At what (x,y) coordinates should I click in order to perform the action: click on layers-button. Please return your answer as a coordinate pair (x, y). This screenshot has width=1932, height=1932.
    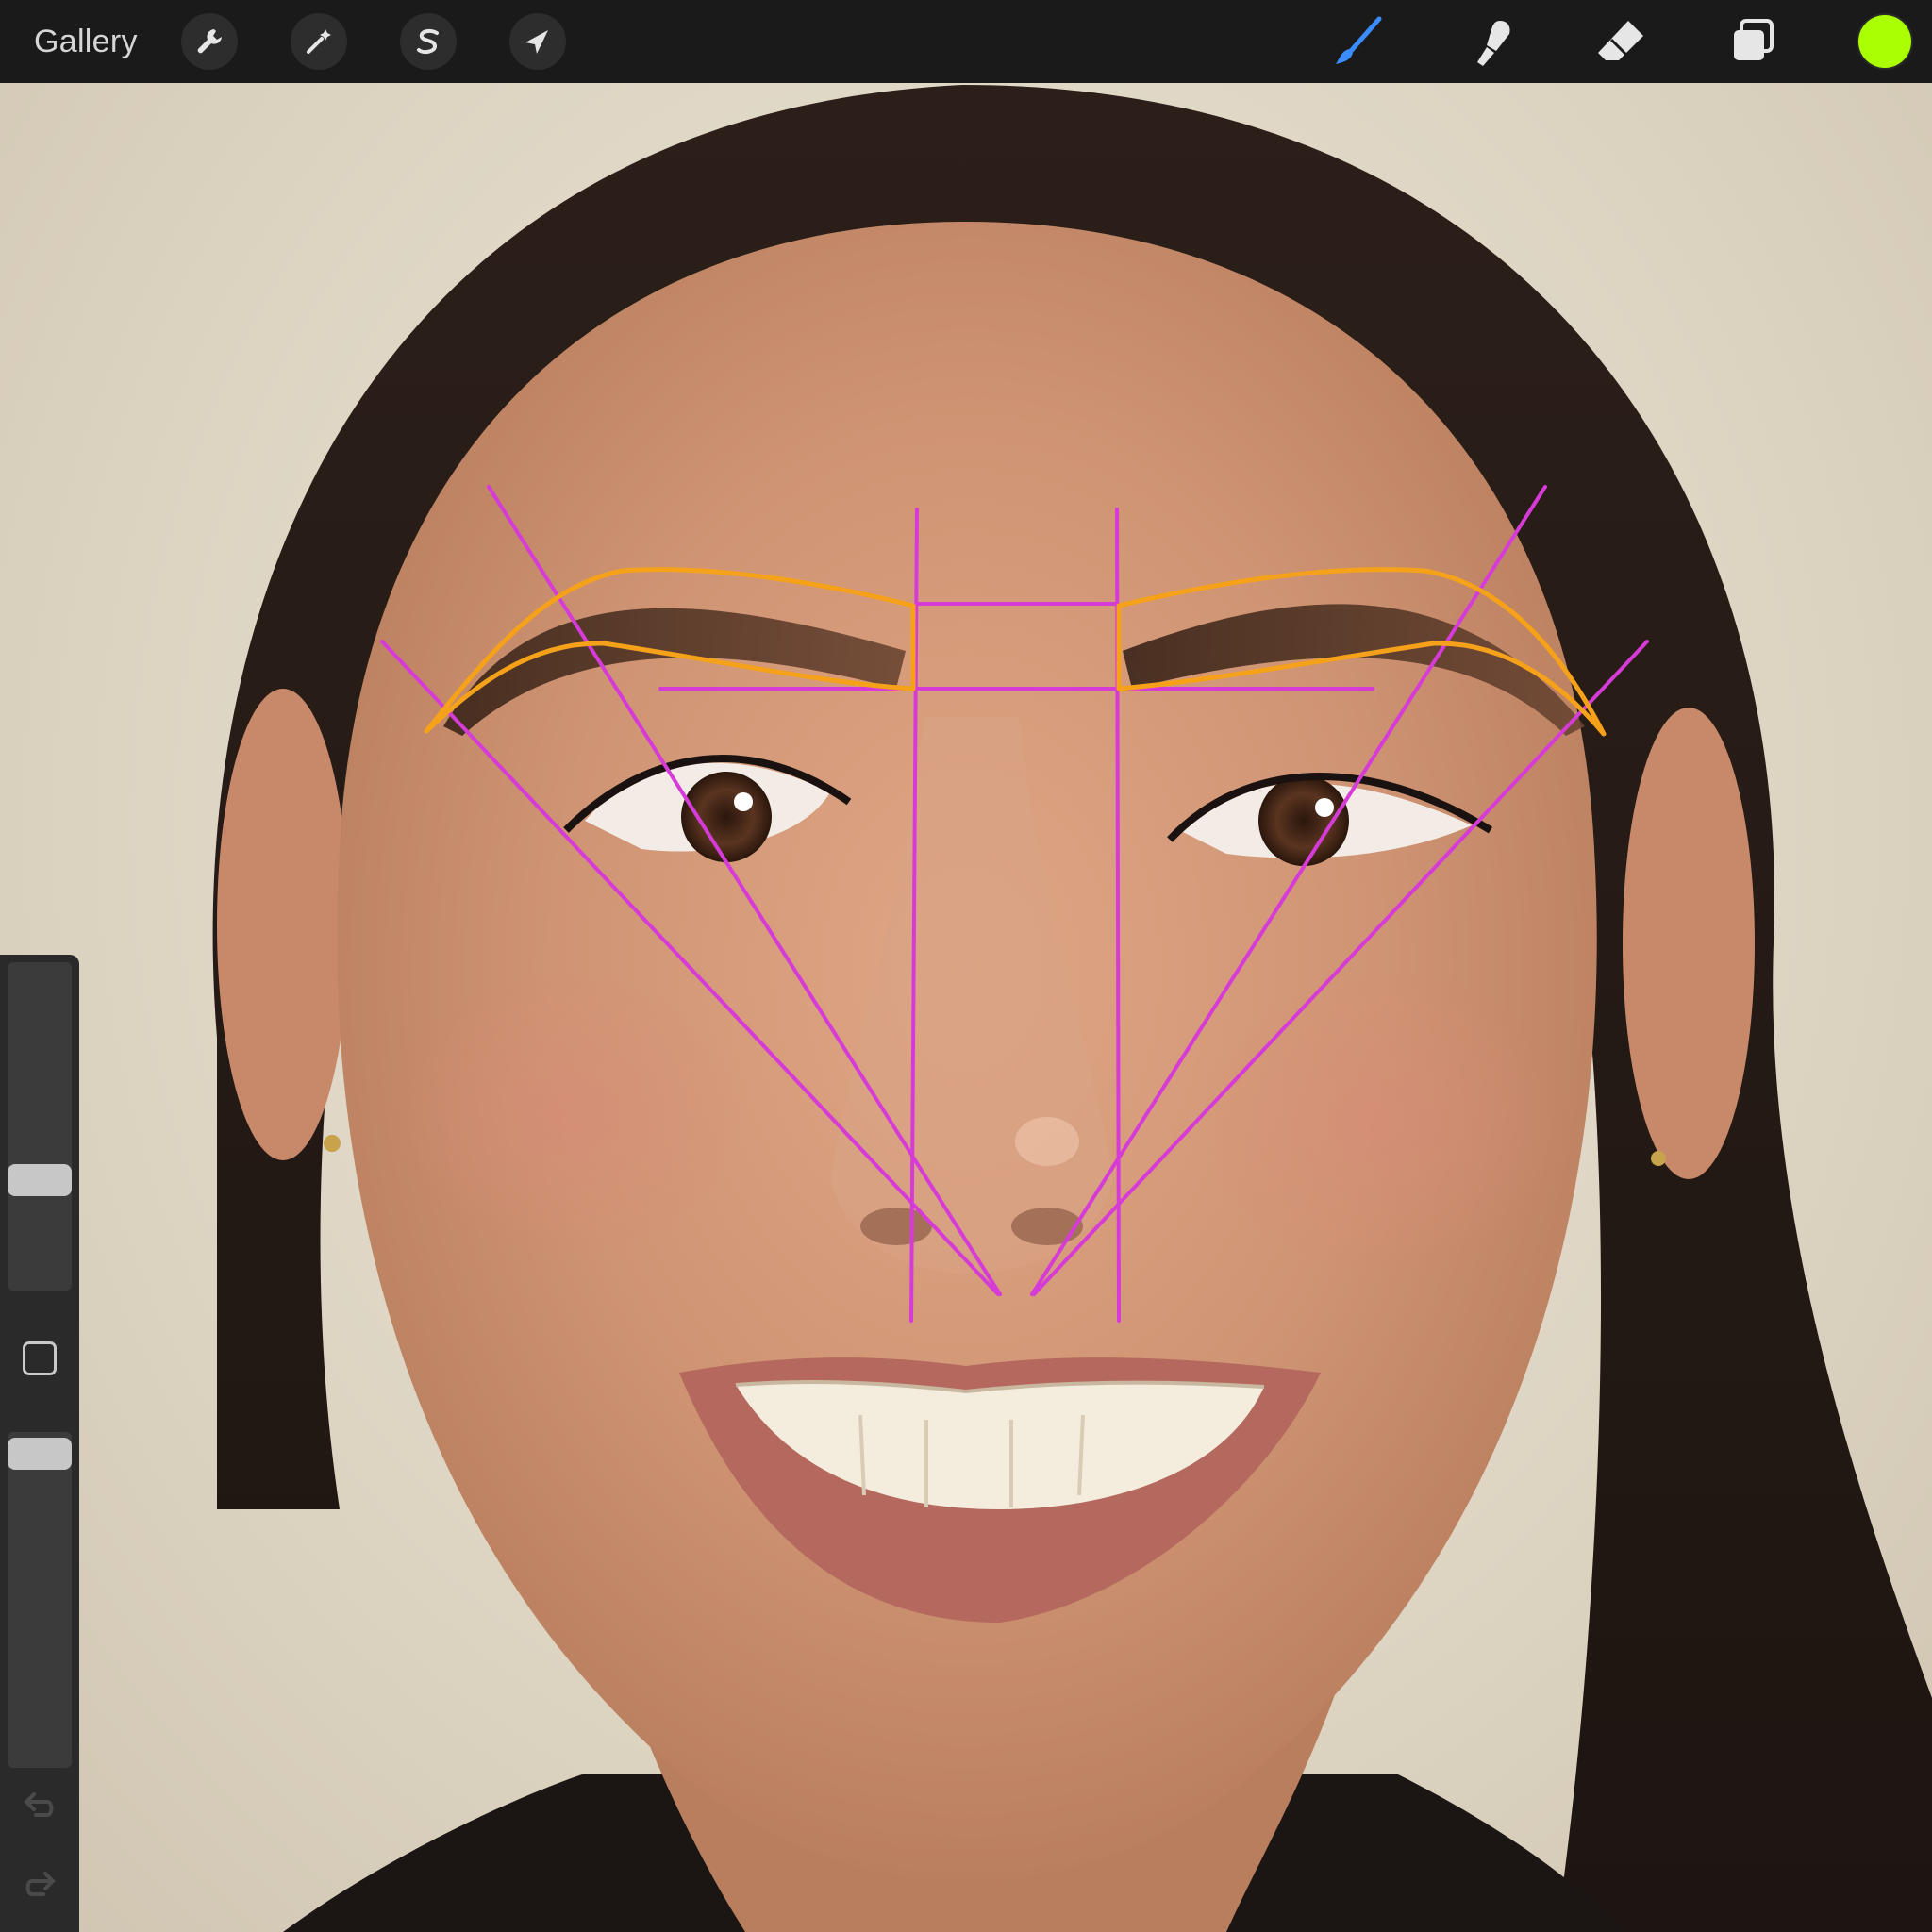
    Looking at the image, I should click on (1753, 41).